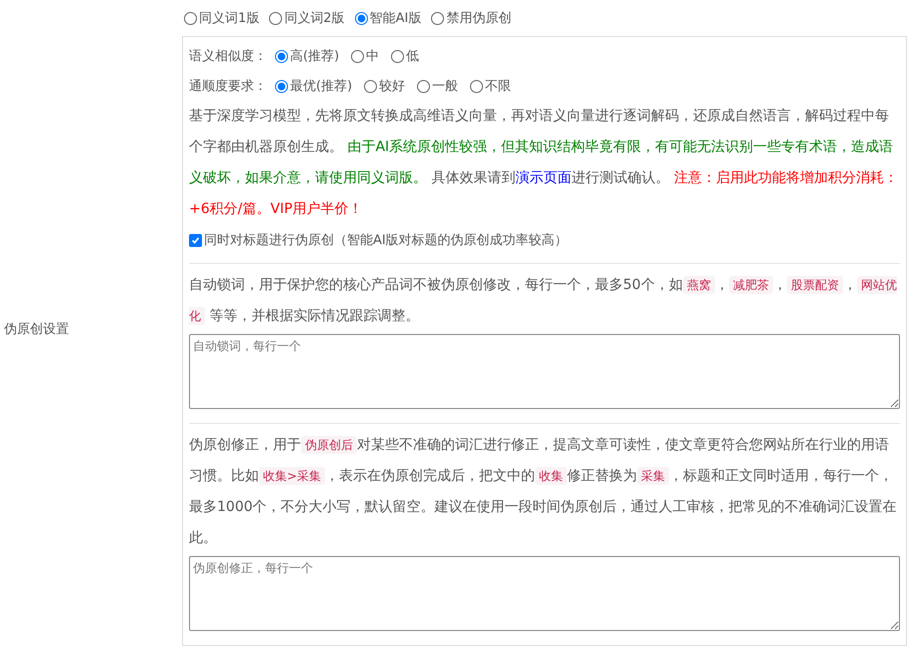  Describe the element at coordinates (544, 240) in the screenshot. I see `title-rewrite-checkbox: 同时对标题进行伪原创（智能AI版对标题的伪原创成功率较高）` at that location.